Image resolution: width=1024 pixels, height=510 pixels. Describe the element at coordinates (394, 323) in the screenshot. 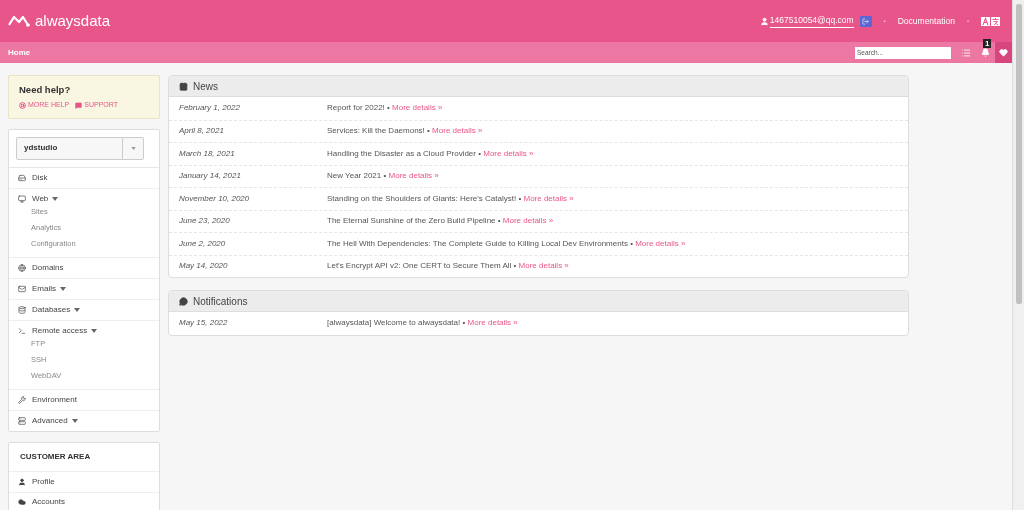

I see `news-title: [alwaysdata] Welcome to alwaysdata!` at that location.